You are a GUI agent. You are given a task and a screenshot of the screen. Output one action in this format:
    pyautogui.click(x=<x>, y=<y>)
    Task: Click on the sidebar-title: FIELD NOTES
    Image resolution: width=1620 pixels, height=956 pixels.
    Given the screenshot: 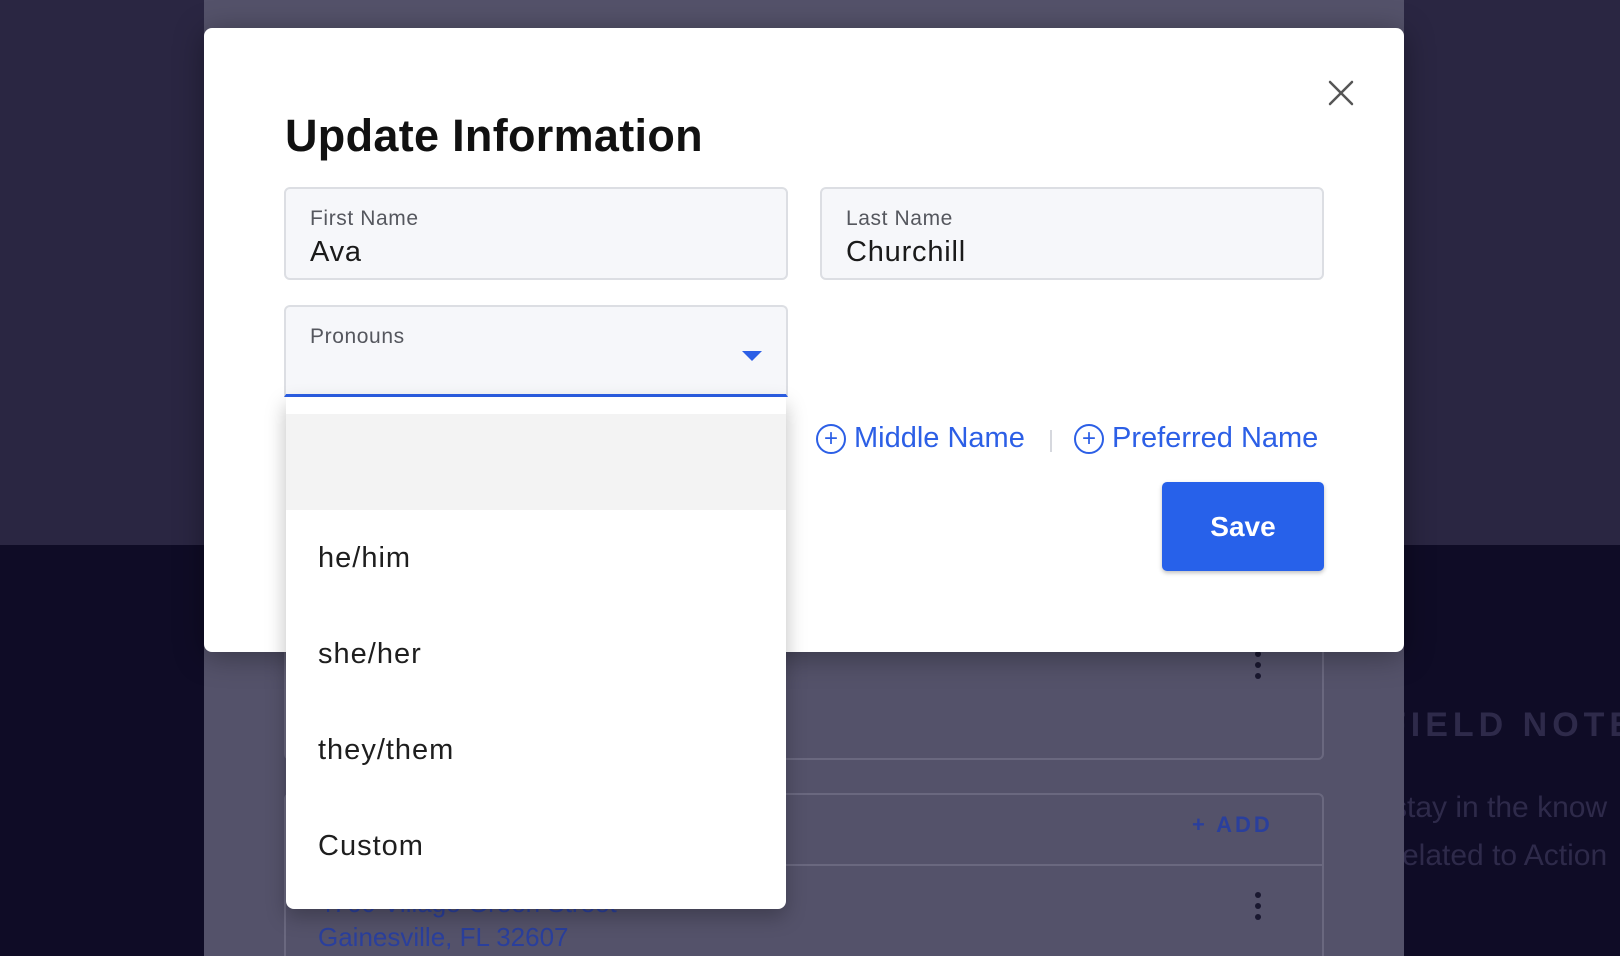 What is the action you would take?
    pyautogui.click(x=1512, y=725)
    